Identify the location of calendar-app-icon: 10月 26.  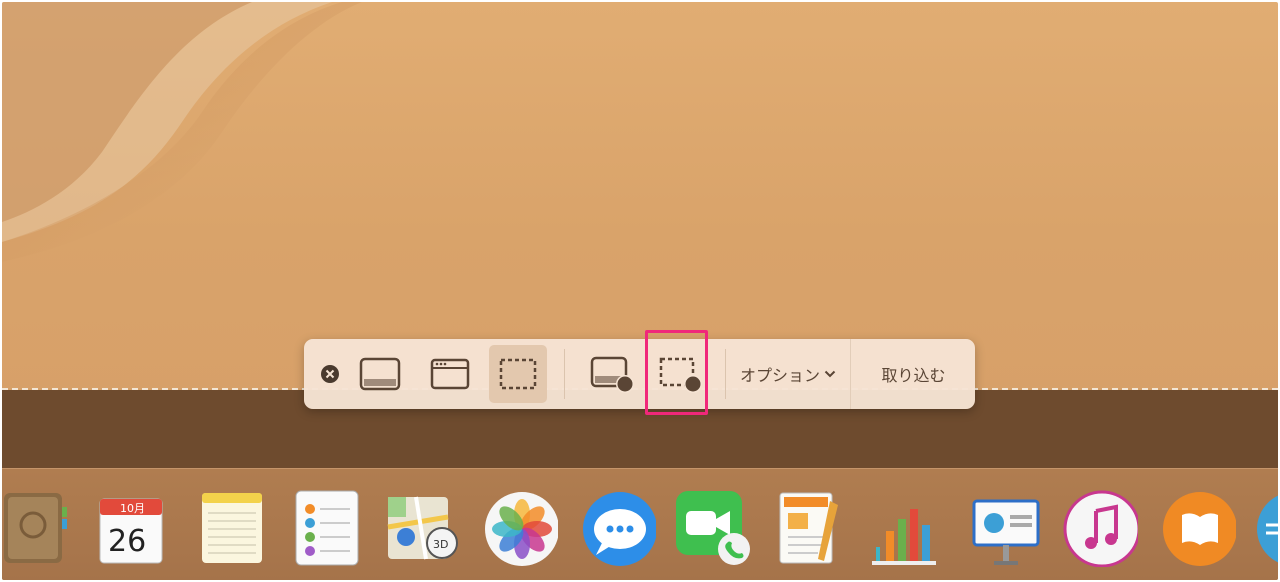
(132, 527).